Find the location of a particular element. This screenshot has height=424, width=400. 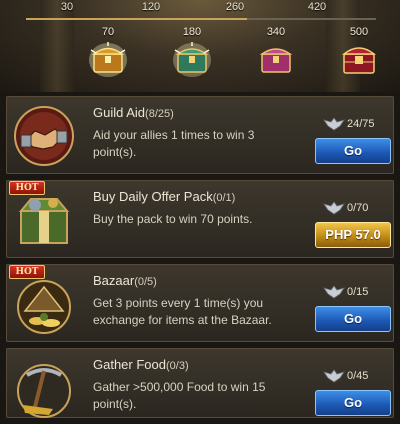

task-count: (0/5) is located at coordinates (145, 282).